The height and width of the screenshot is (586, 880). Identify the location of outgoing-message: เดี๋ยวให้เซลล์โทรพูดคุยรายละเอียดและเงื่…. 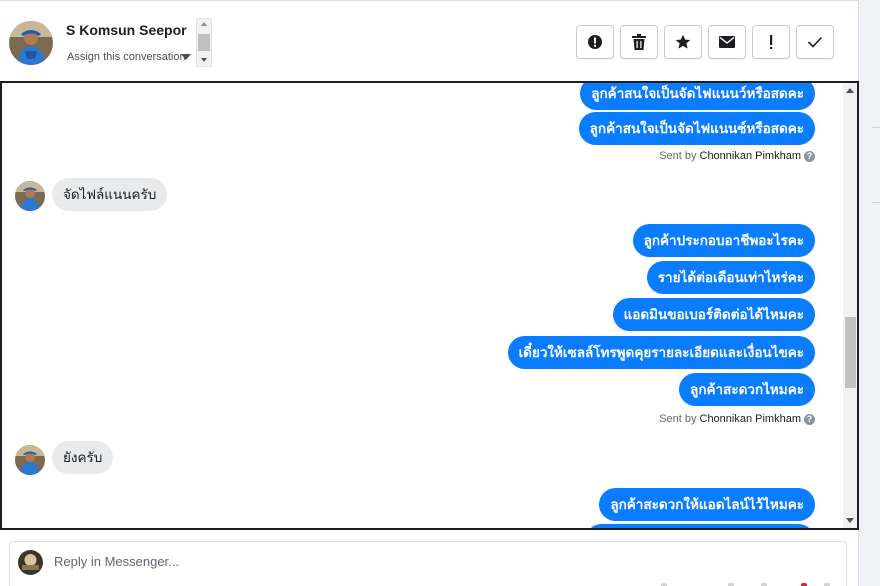
(661, 352).